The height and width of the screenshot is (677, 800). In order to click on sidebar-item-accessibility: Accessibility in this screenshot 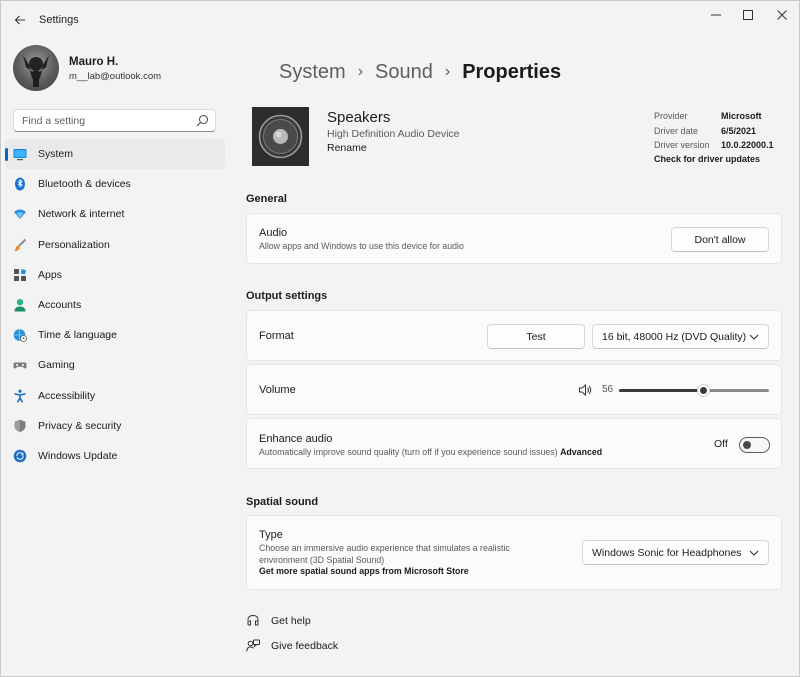, I will do `click(115, 396)`.